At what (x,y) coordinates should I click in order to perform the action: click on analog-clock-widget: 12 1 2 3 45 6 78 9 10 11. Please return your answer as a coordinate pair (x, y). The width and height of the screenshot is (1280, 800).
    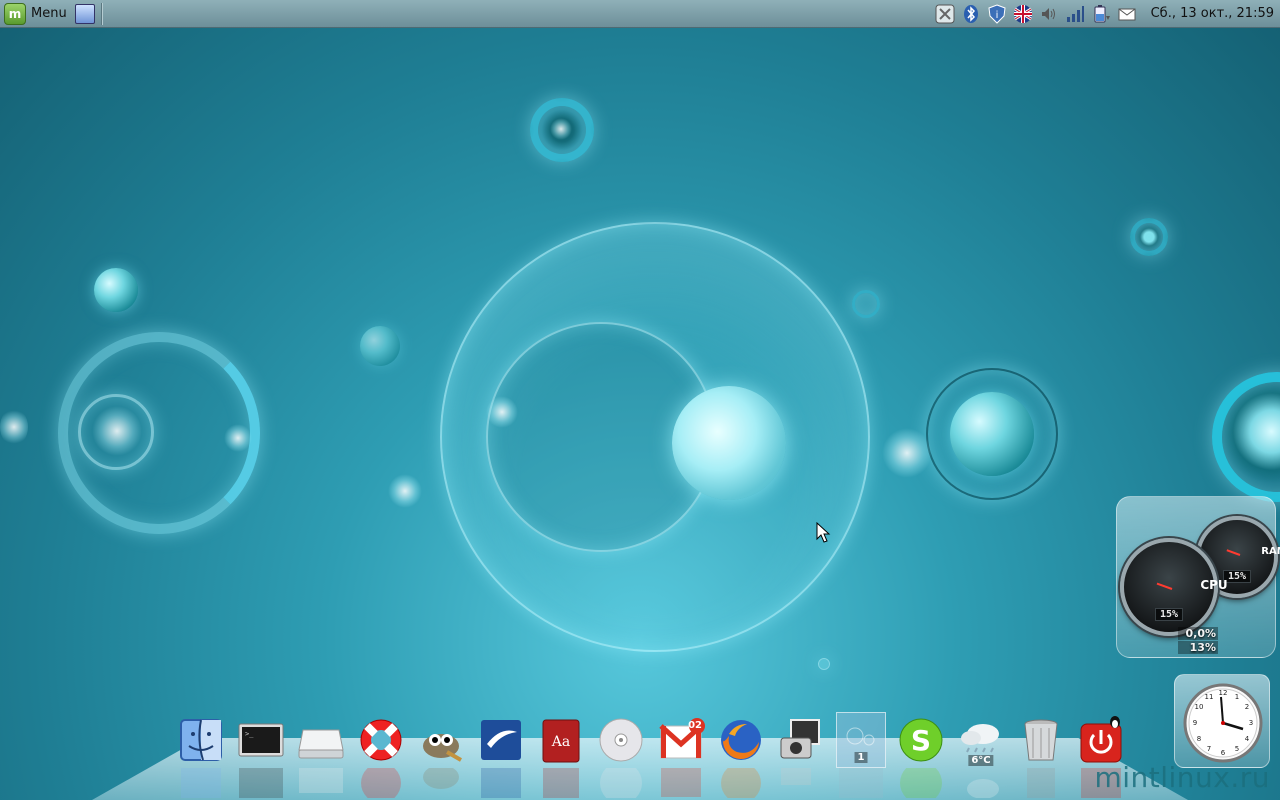
    Looking at the image, I should click on (1222, 721).